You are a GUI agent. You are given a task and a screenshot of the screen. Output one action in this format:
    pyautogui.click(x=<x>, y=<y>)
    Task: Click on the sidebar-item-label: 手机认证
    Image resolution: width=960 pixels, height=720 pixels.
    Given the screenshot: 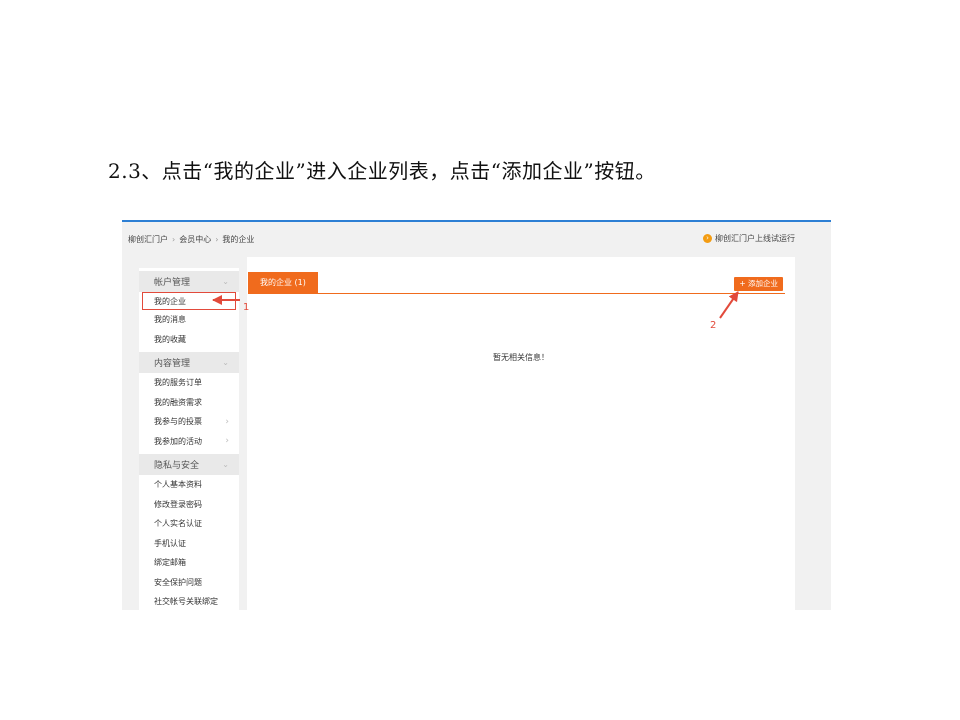 What is the action you would take?
    pyautogui.click(x=170, y=543)
    